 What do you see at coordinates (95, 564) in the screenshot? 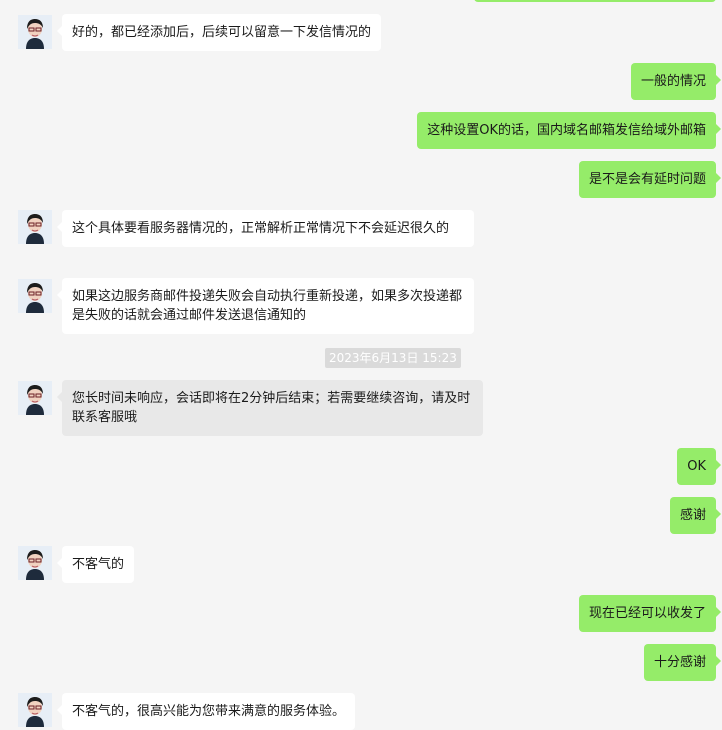
I see `message-bubble: 不客气的` at bounding box center [95, 564].